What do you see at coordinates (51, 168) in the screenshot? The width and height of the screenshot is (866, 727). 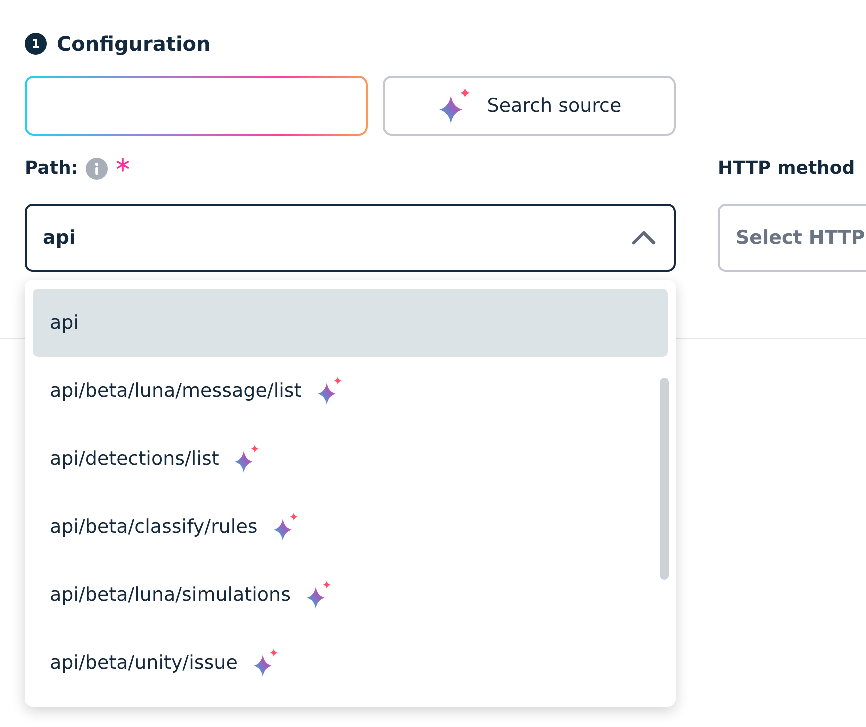 I see `path-label: Path:` at bounding box center [51, 168].